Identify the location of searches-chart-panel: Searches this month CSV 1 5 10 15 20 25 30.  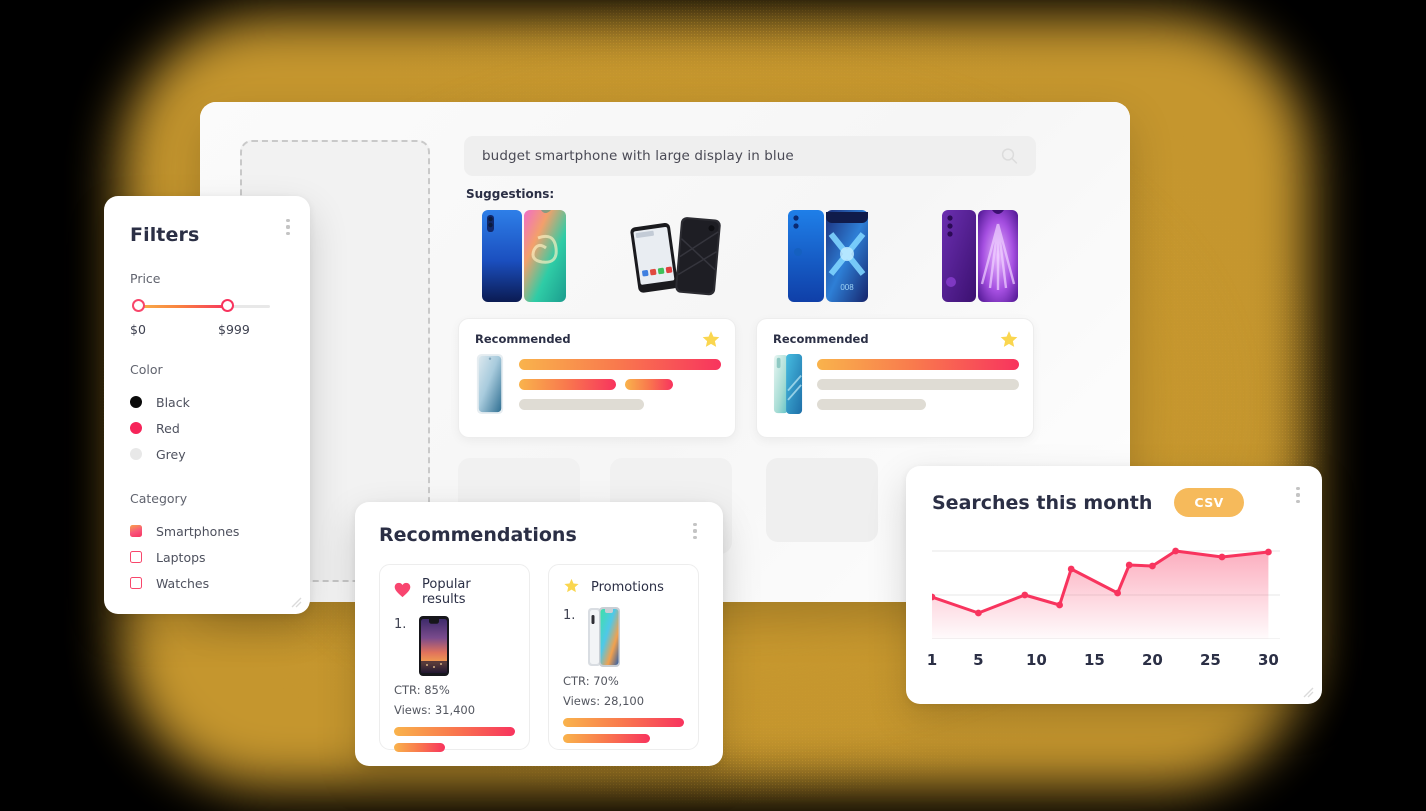
(1114, 585).